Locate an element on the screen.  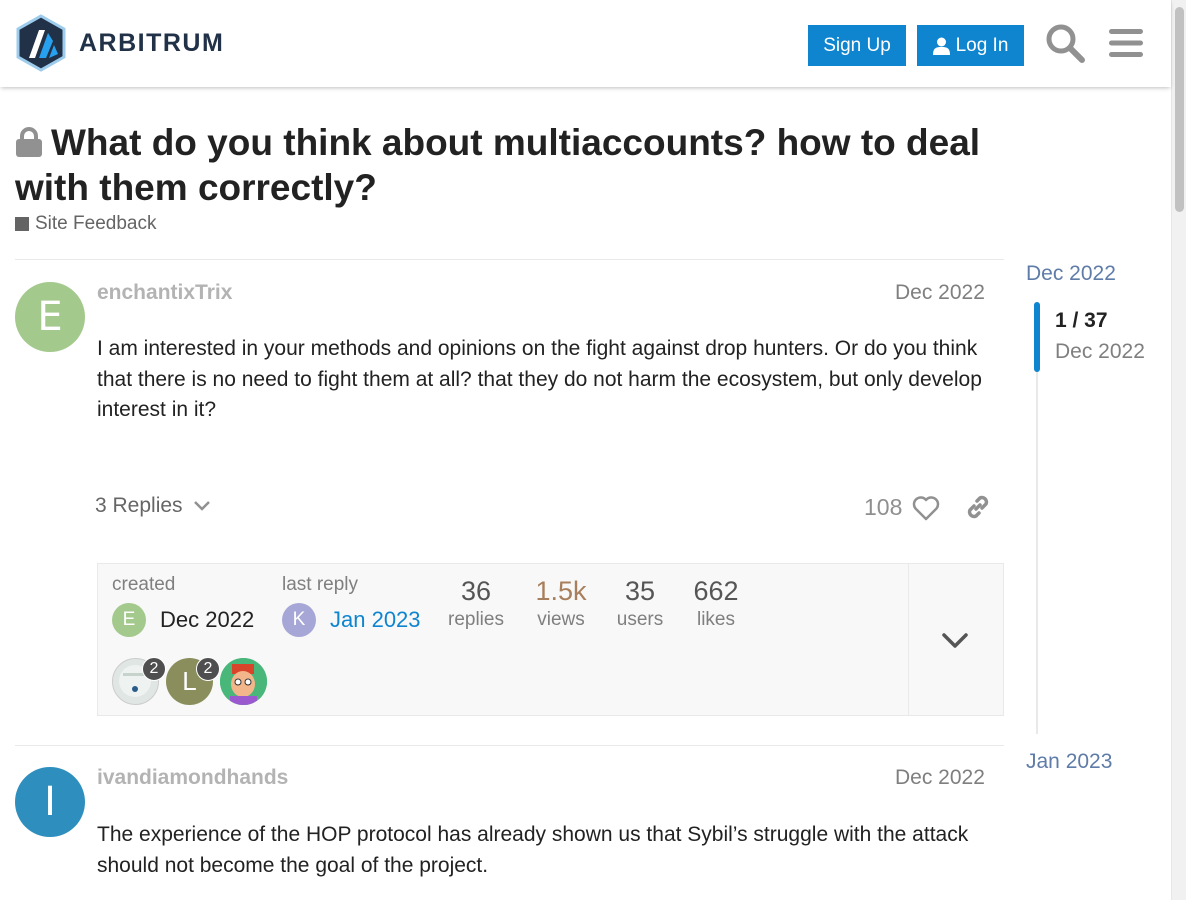
page-scrollbar is located at coordinates (1178, 450).